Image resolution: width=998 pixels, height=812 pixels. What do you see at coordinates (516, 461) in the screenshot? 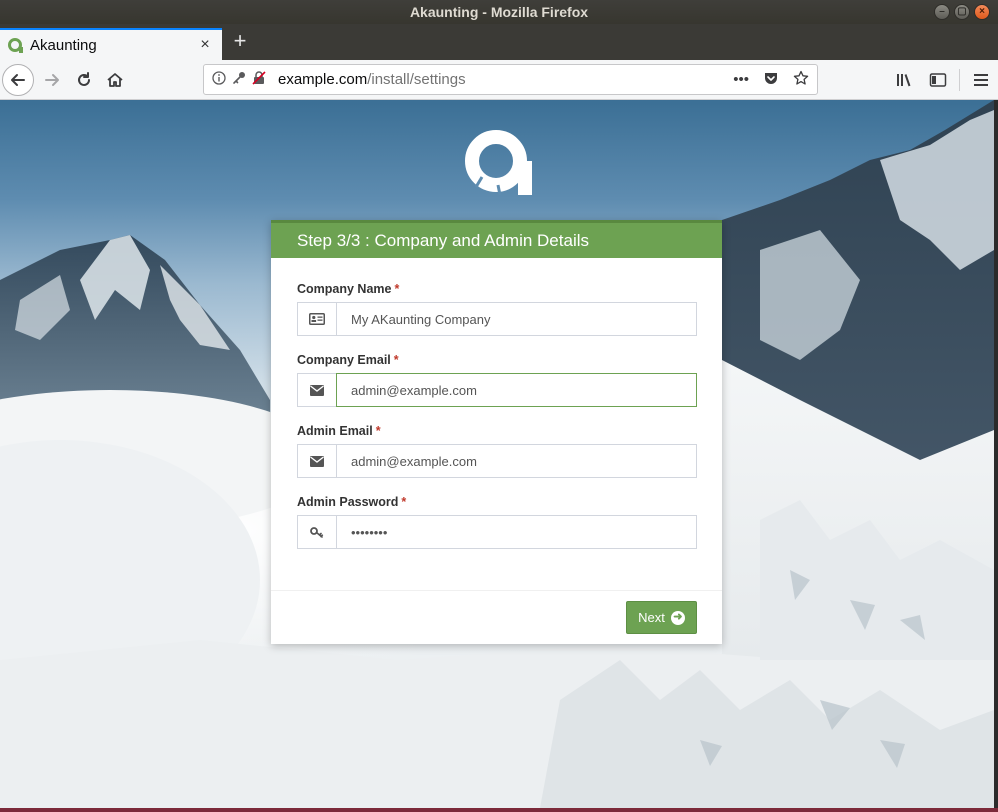
I see `admin-email-input` at bounding box center [516, 461].